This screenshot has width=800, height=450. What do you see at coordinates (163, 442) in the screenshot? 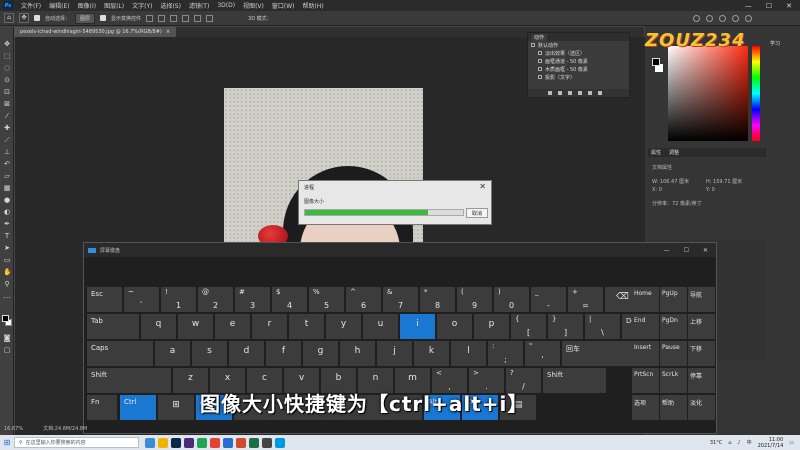
I see `file-explorer-icon` at bounding box center [163, 442].